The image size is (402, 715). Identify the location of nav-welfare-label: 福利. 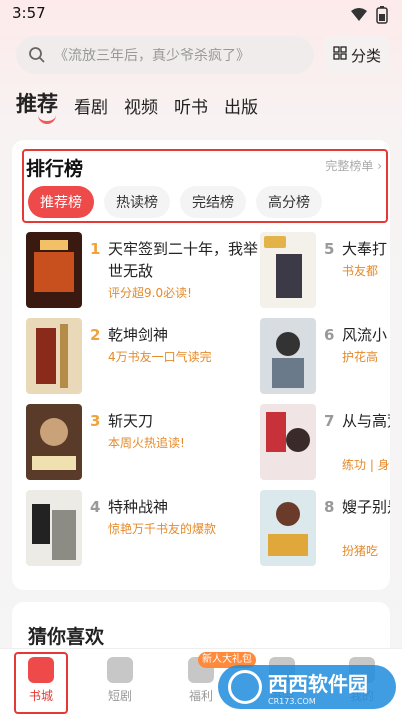
(200, 696).